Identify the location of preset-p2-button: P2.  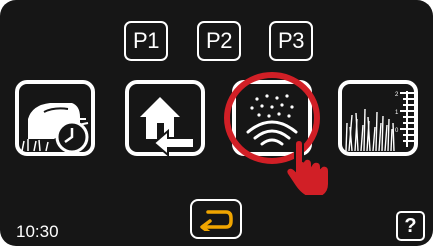
(219, 41).